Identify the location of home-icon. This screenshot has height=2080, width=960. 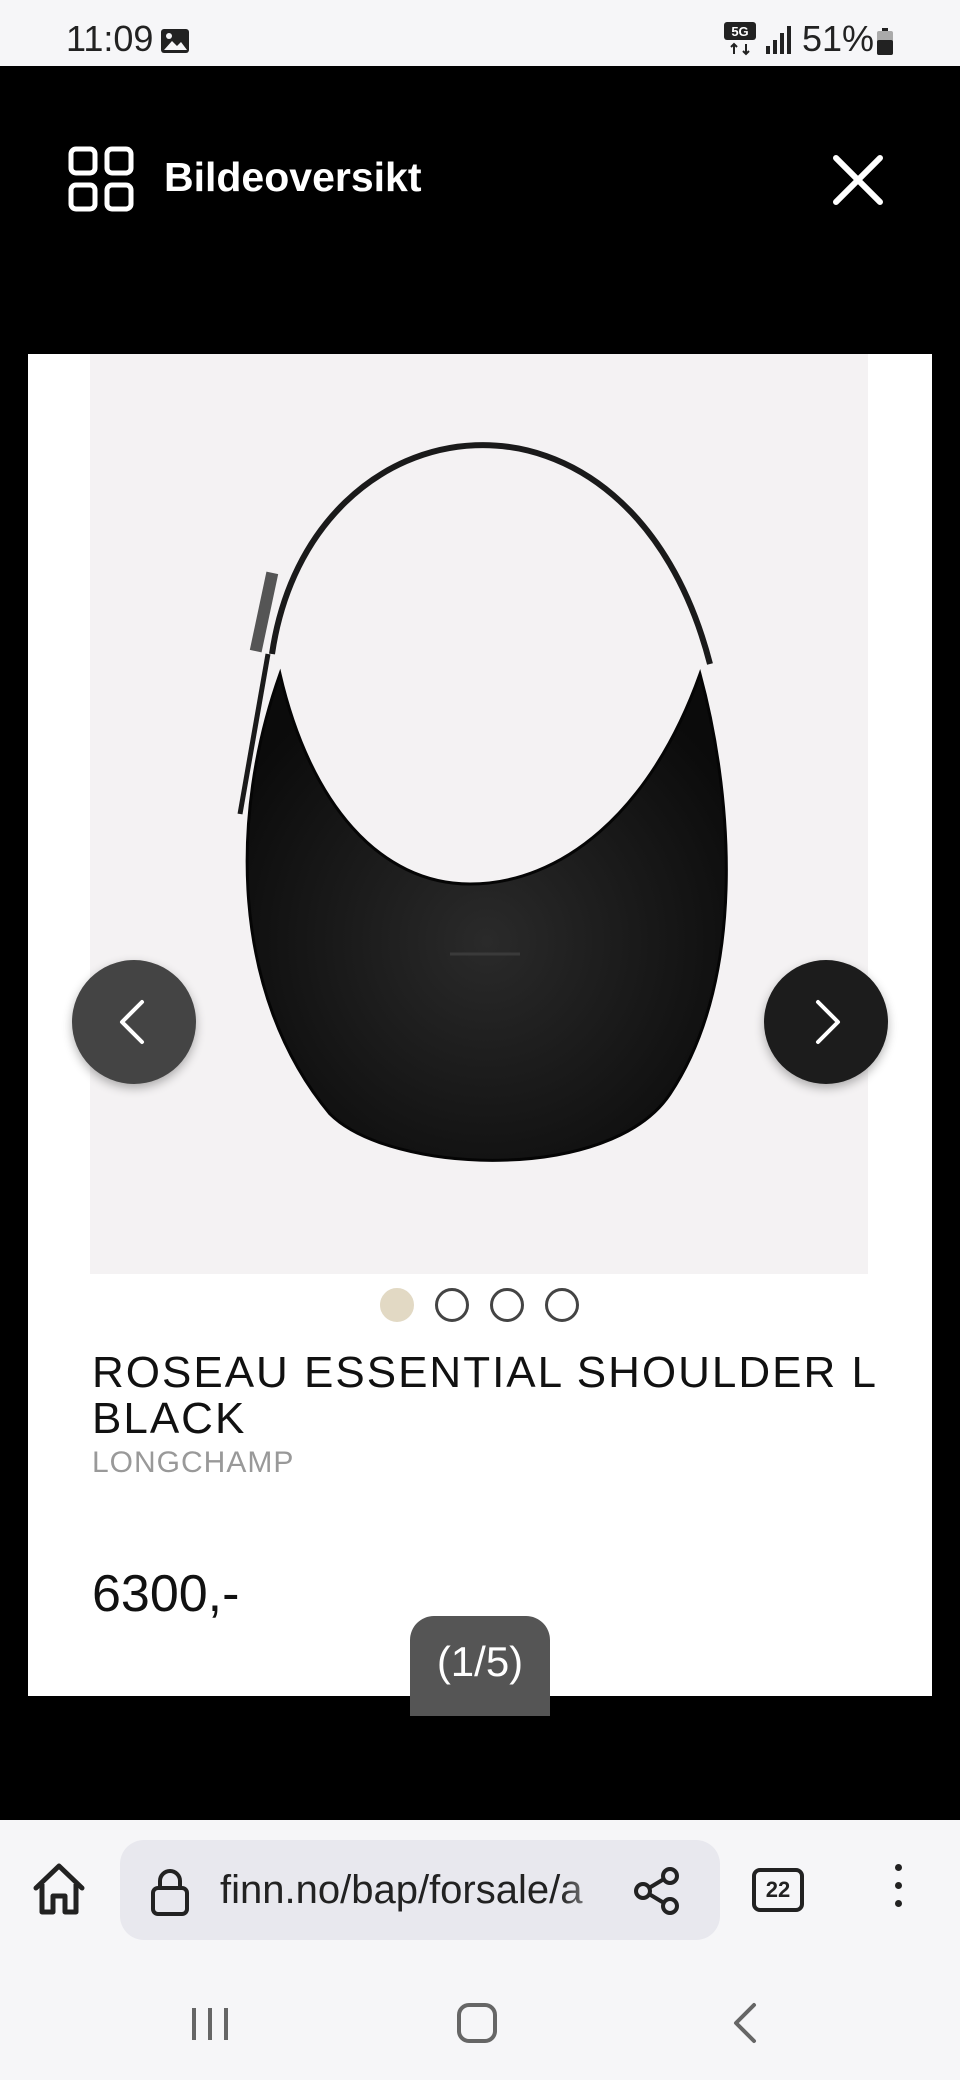
(59, 1889).